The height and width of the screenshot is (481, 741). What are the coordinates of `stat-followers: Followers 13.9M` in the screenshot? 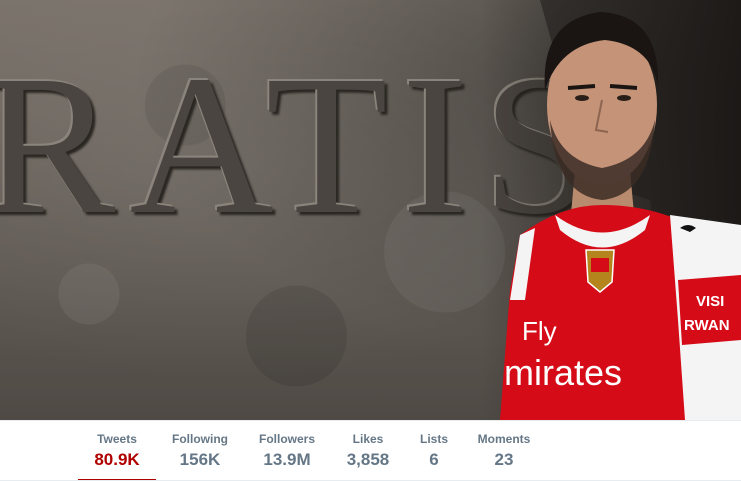 It's located at (287, 456).